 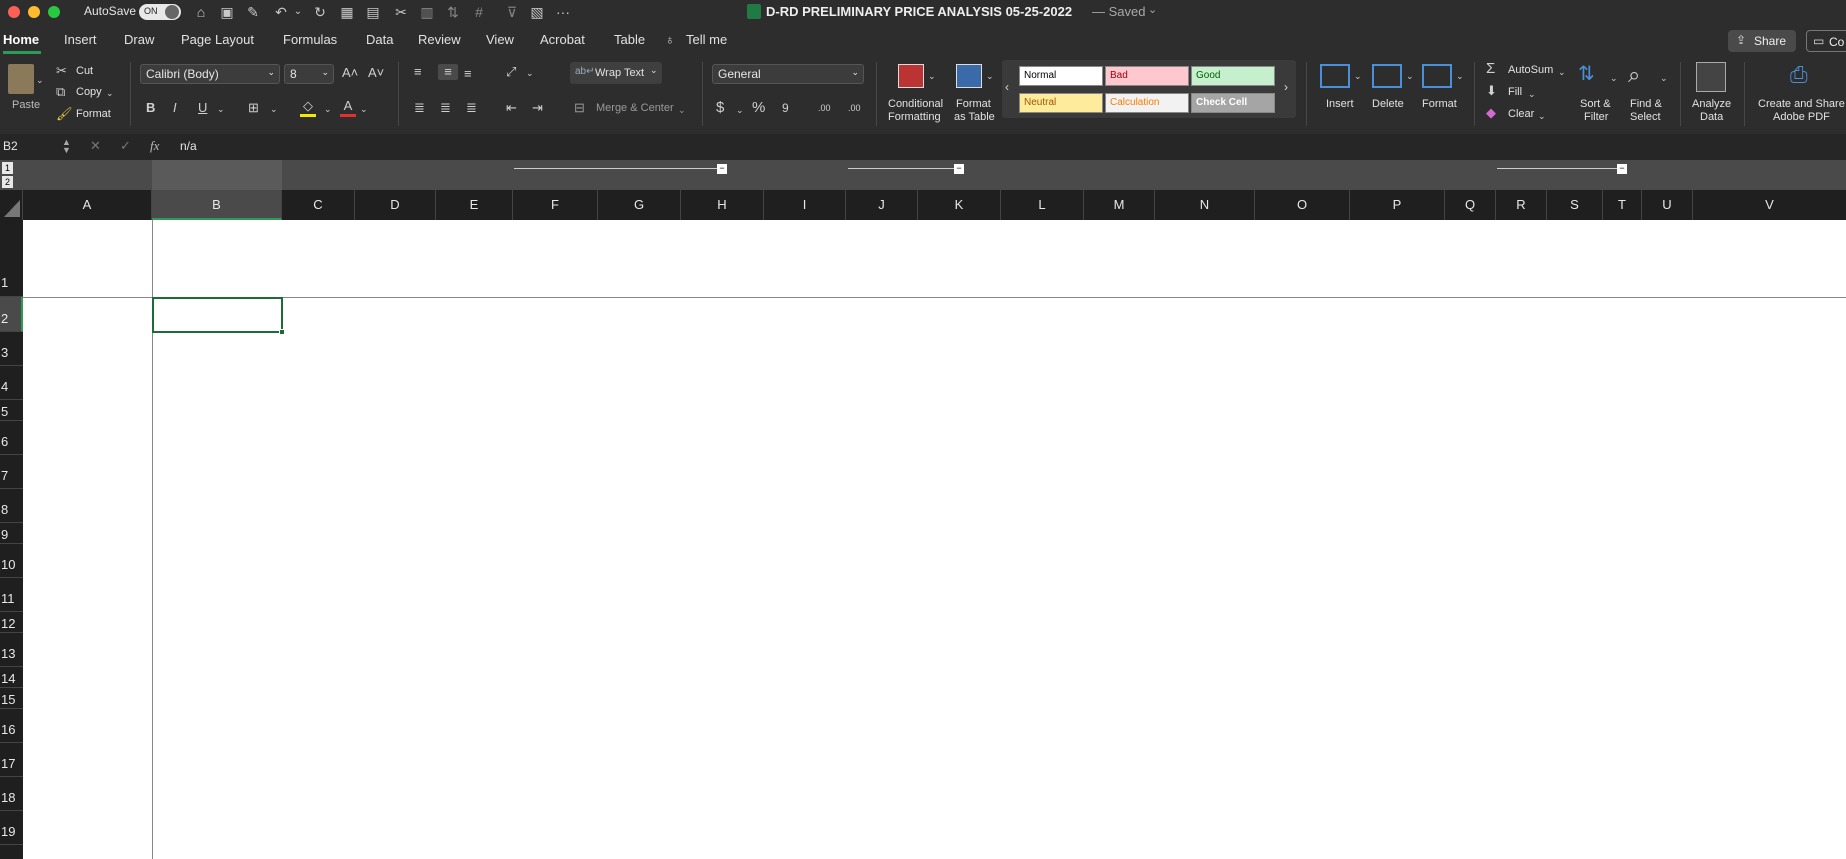 What do you see at coordinates (537, 108) in the screenshot?
I see `increase-indent-icon: ⇥` at bounding box center [537, 108].